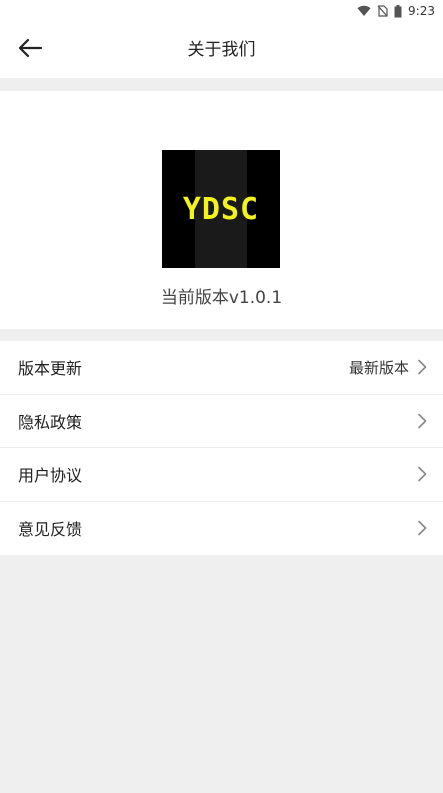 The height and width of the screenshot is (793, 443). Describe the element at coordinates (382, 11) in the screenshot. I see `no-sim-icon` at that location.